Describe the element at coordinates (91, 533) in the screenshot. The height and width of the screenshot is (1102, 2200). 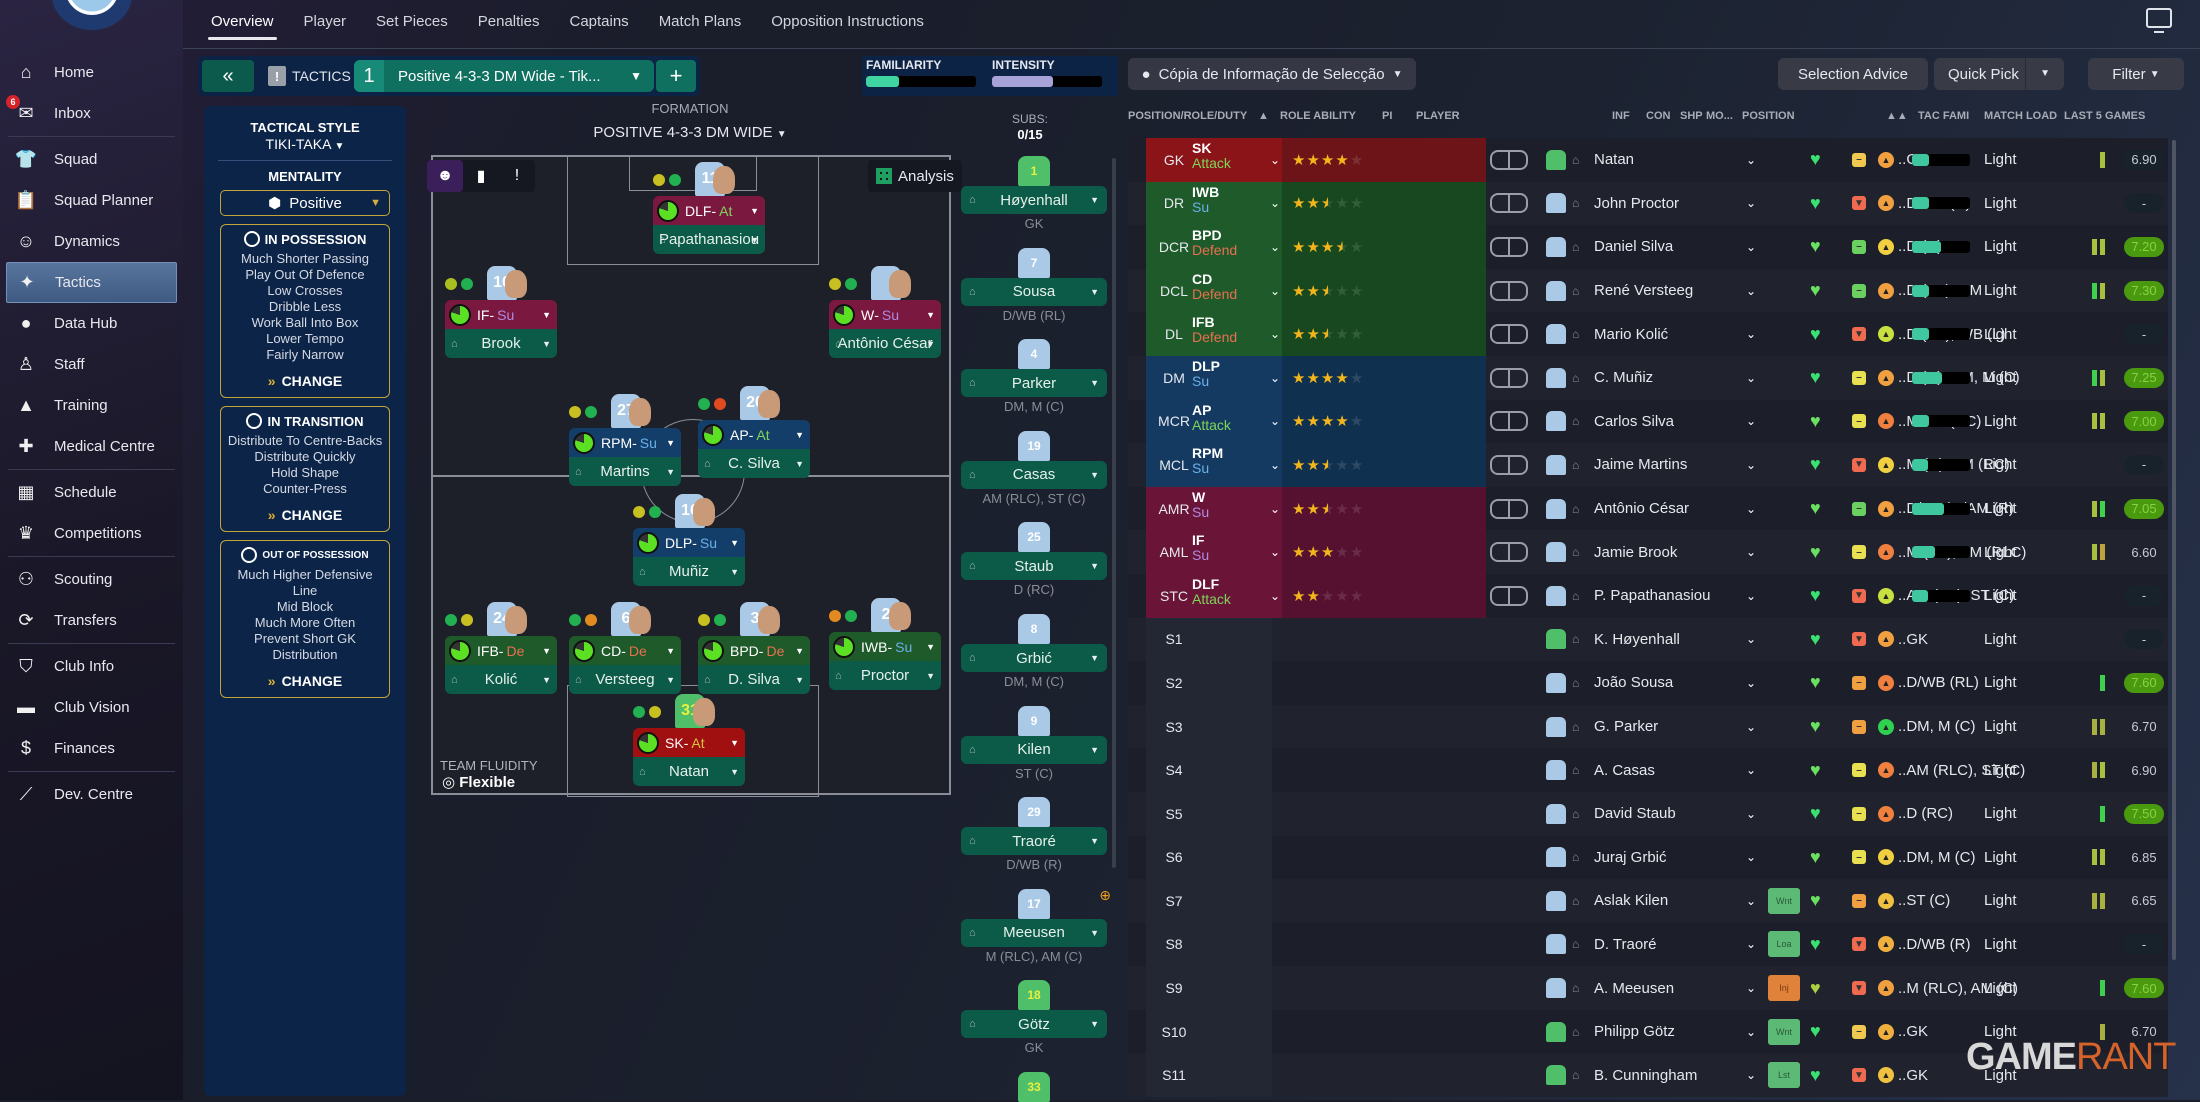
I see `sidebar-item-competitions: ♛ Competitions` at that location.